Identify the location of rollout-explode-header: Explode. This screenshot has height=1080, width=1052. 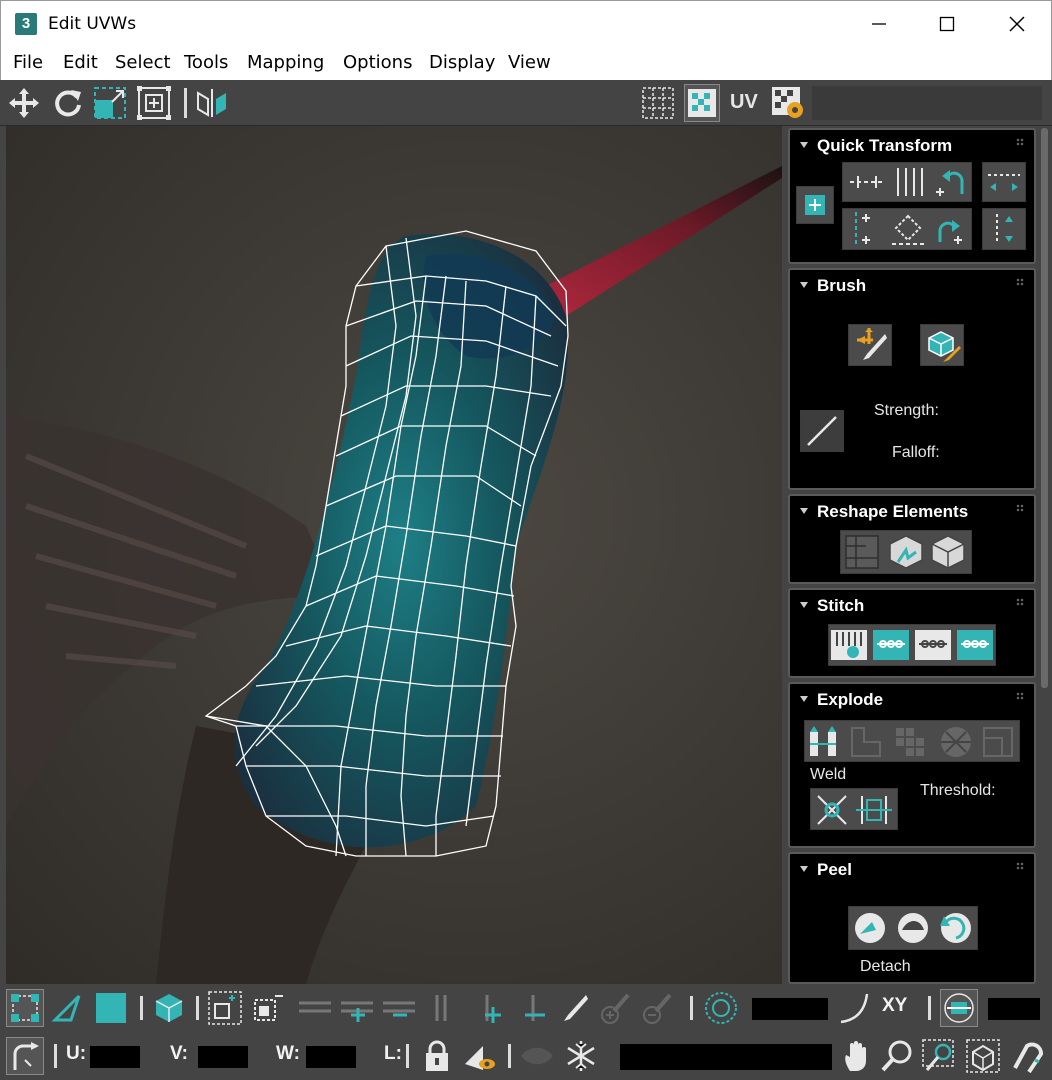
(841, 700).